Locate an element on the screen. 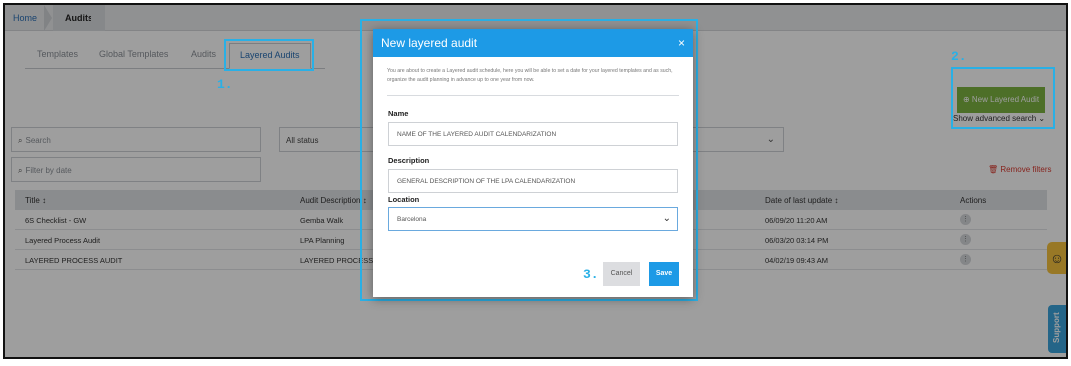 Image resolution: width=1071 pixels, height=366 pixels. dialog-header: New layered audit × is located at coordinates (533, 43).